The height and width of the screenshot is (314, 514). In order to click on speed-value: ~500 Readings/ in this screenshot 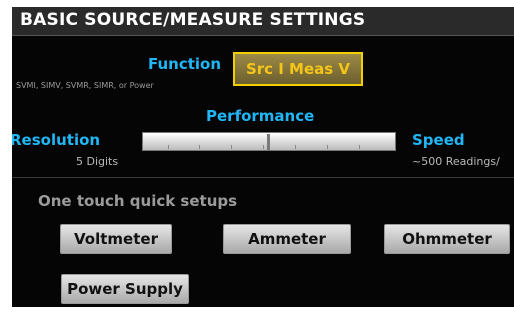, I will do `click(456, 161)`.